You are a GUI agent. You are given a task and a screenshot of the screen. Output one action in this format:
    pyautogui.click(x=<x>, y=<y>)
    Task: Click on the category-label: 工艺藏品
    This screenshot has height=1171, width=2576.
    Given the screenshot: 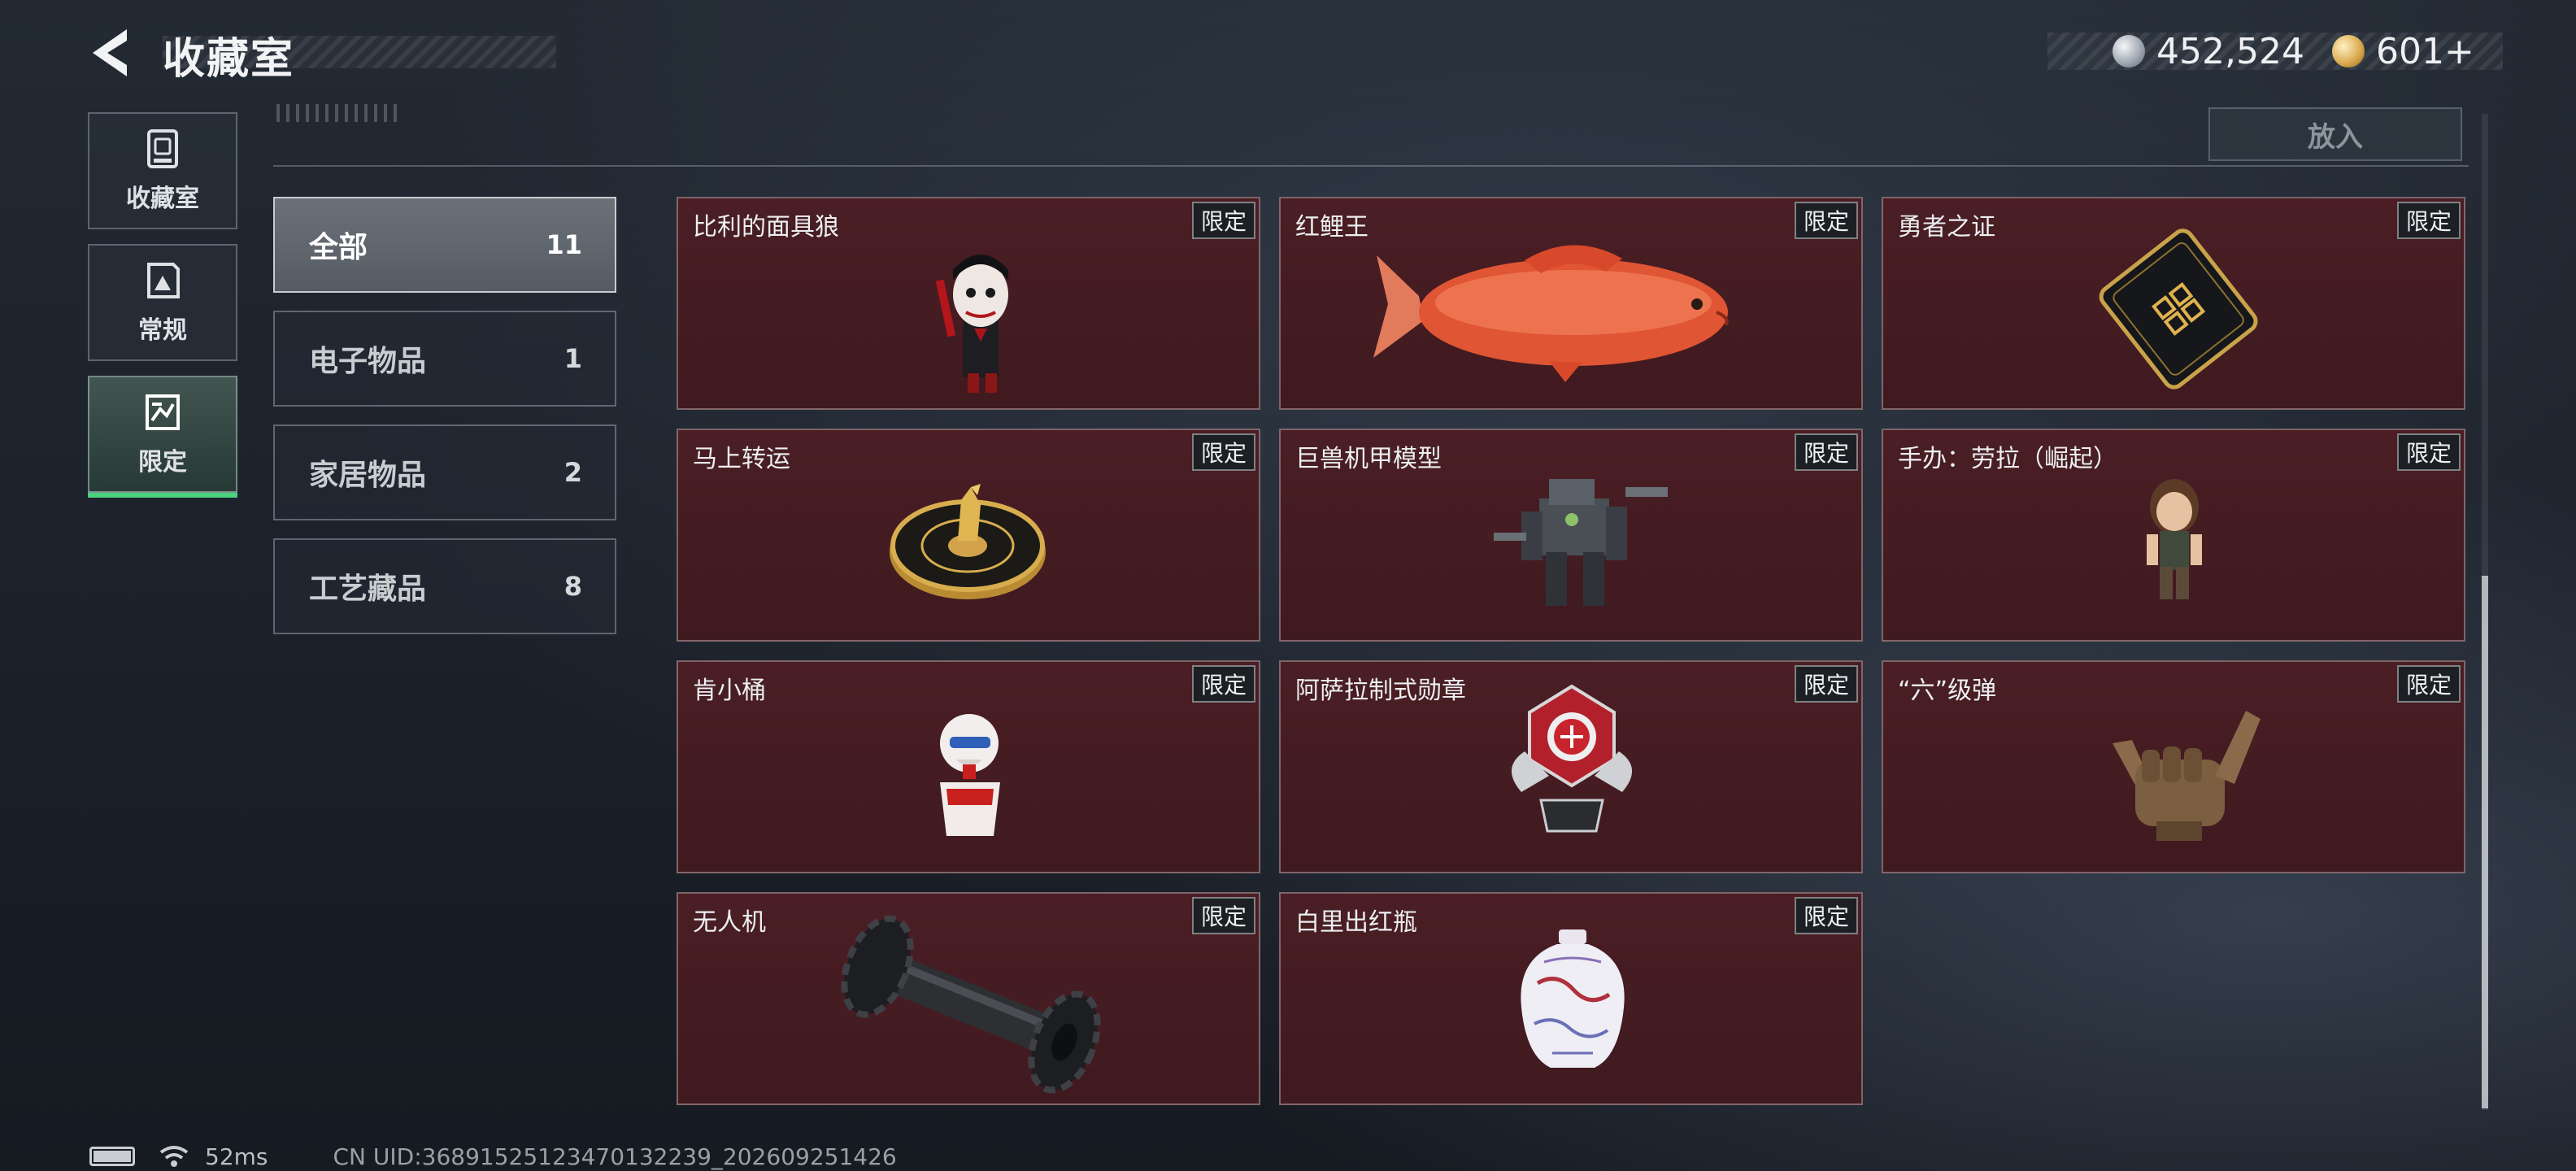 What is the action you would take?
    pyautogui.click(x=368, y=589)
    